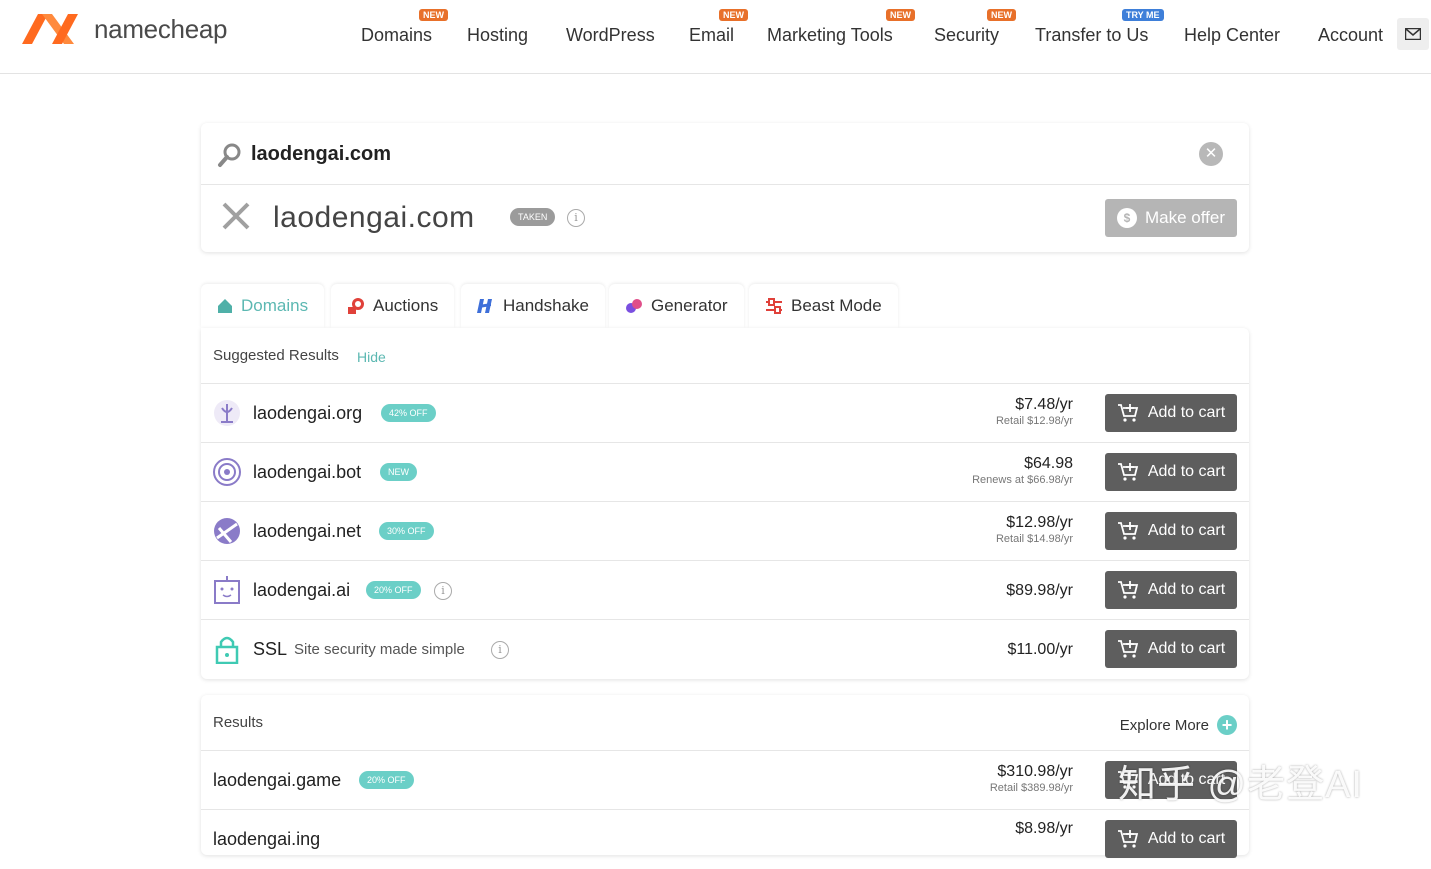  What do you see at coordinates (1227, 725) in the screenshot?
I see `plus-icon: +` at bounding box center [1227, 725].